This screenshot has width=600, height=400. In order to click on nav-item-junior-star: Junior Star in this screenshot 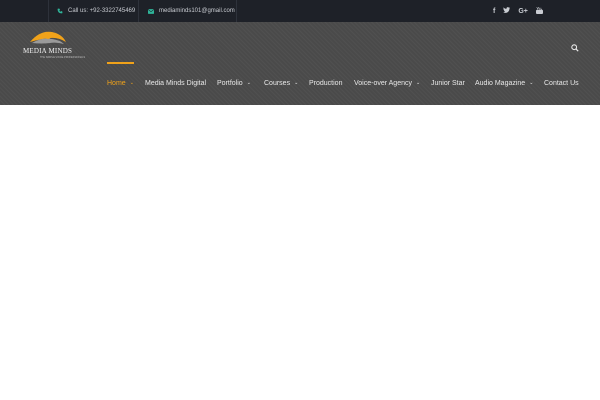, I will do `click(448, 83)`.